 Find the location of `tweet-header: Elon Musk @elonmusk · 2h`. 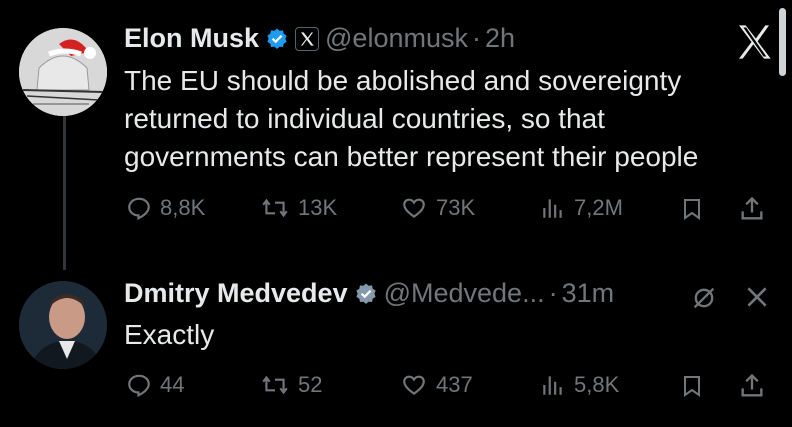

tweet-header: Elon Musk @elonmusk · 2h is located at coordinates (319, 38).